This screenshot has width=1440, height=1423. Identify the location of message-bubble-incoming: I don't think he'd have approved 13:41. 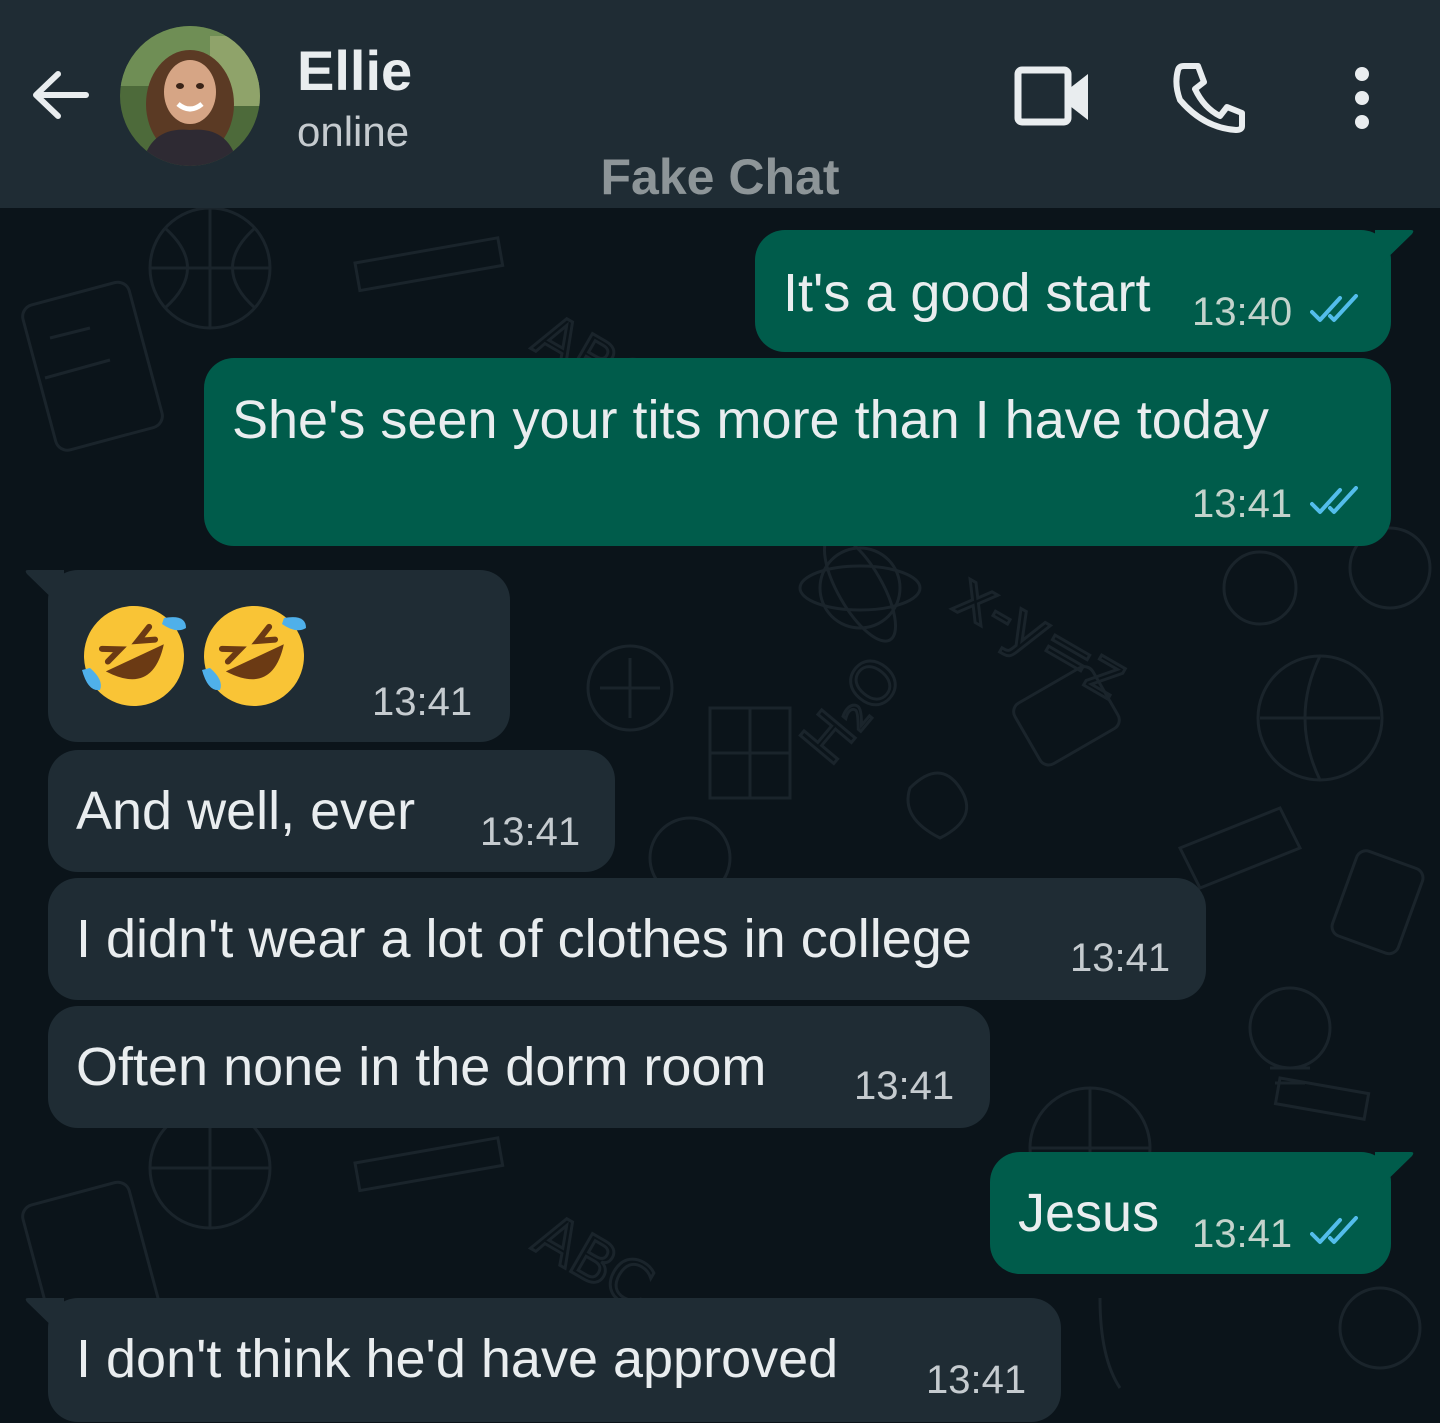
(543, 1360).